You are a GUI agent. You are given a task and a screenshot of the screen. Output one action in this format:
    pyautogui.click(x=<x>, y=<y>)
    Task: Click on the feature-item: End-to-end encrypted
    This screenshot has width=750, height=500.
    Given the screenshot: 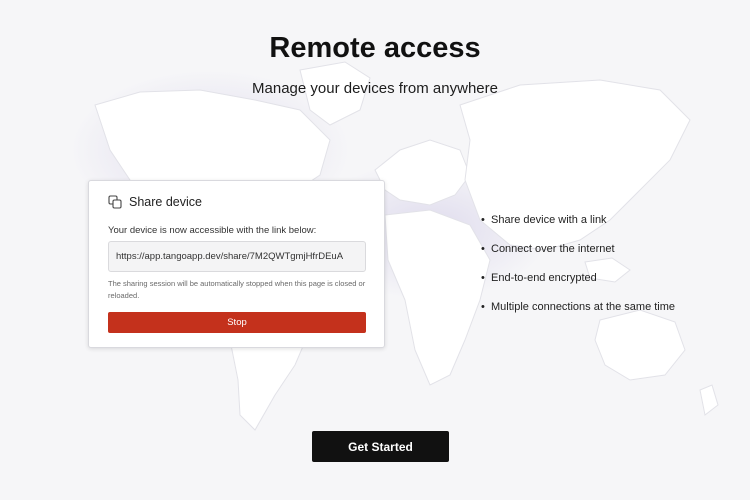 What is the action you would take?
    pyautogui.click(x=578, y=285)
    